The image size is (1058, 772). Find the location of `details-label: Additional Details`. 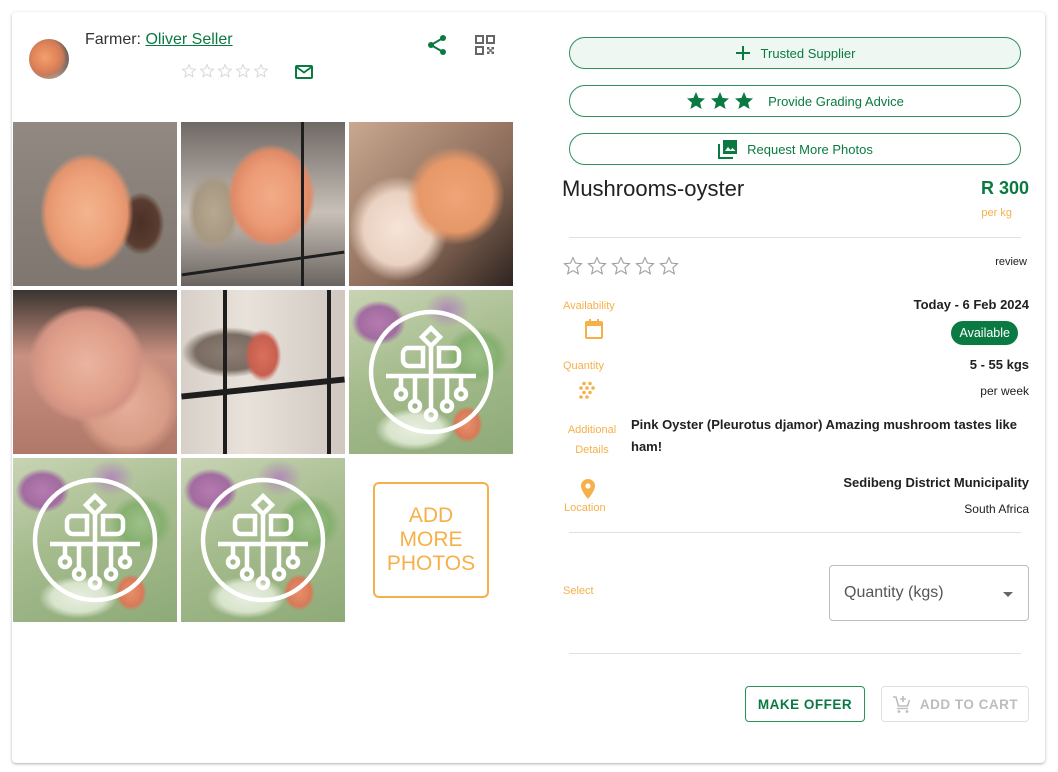

details-label: Additional Details is located at coordinates (592, 440).